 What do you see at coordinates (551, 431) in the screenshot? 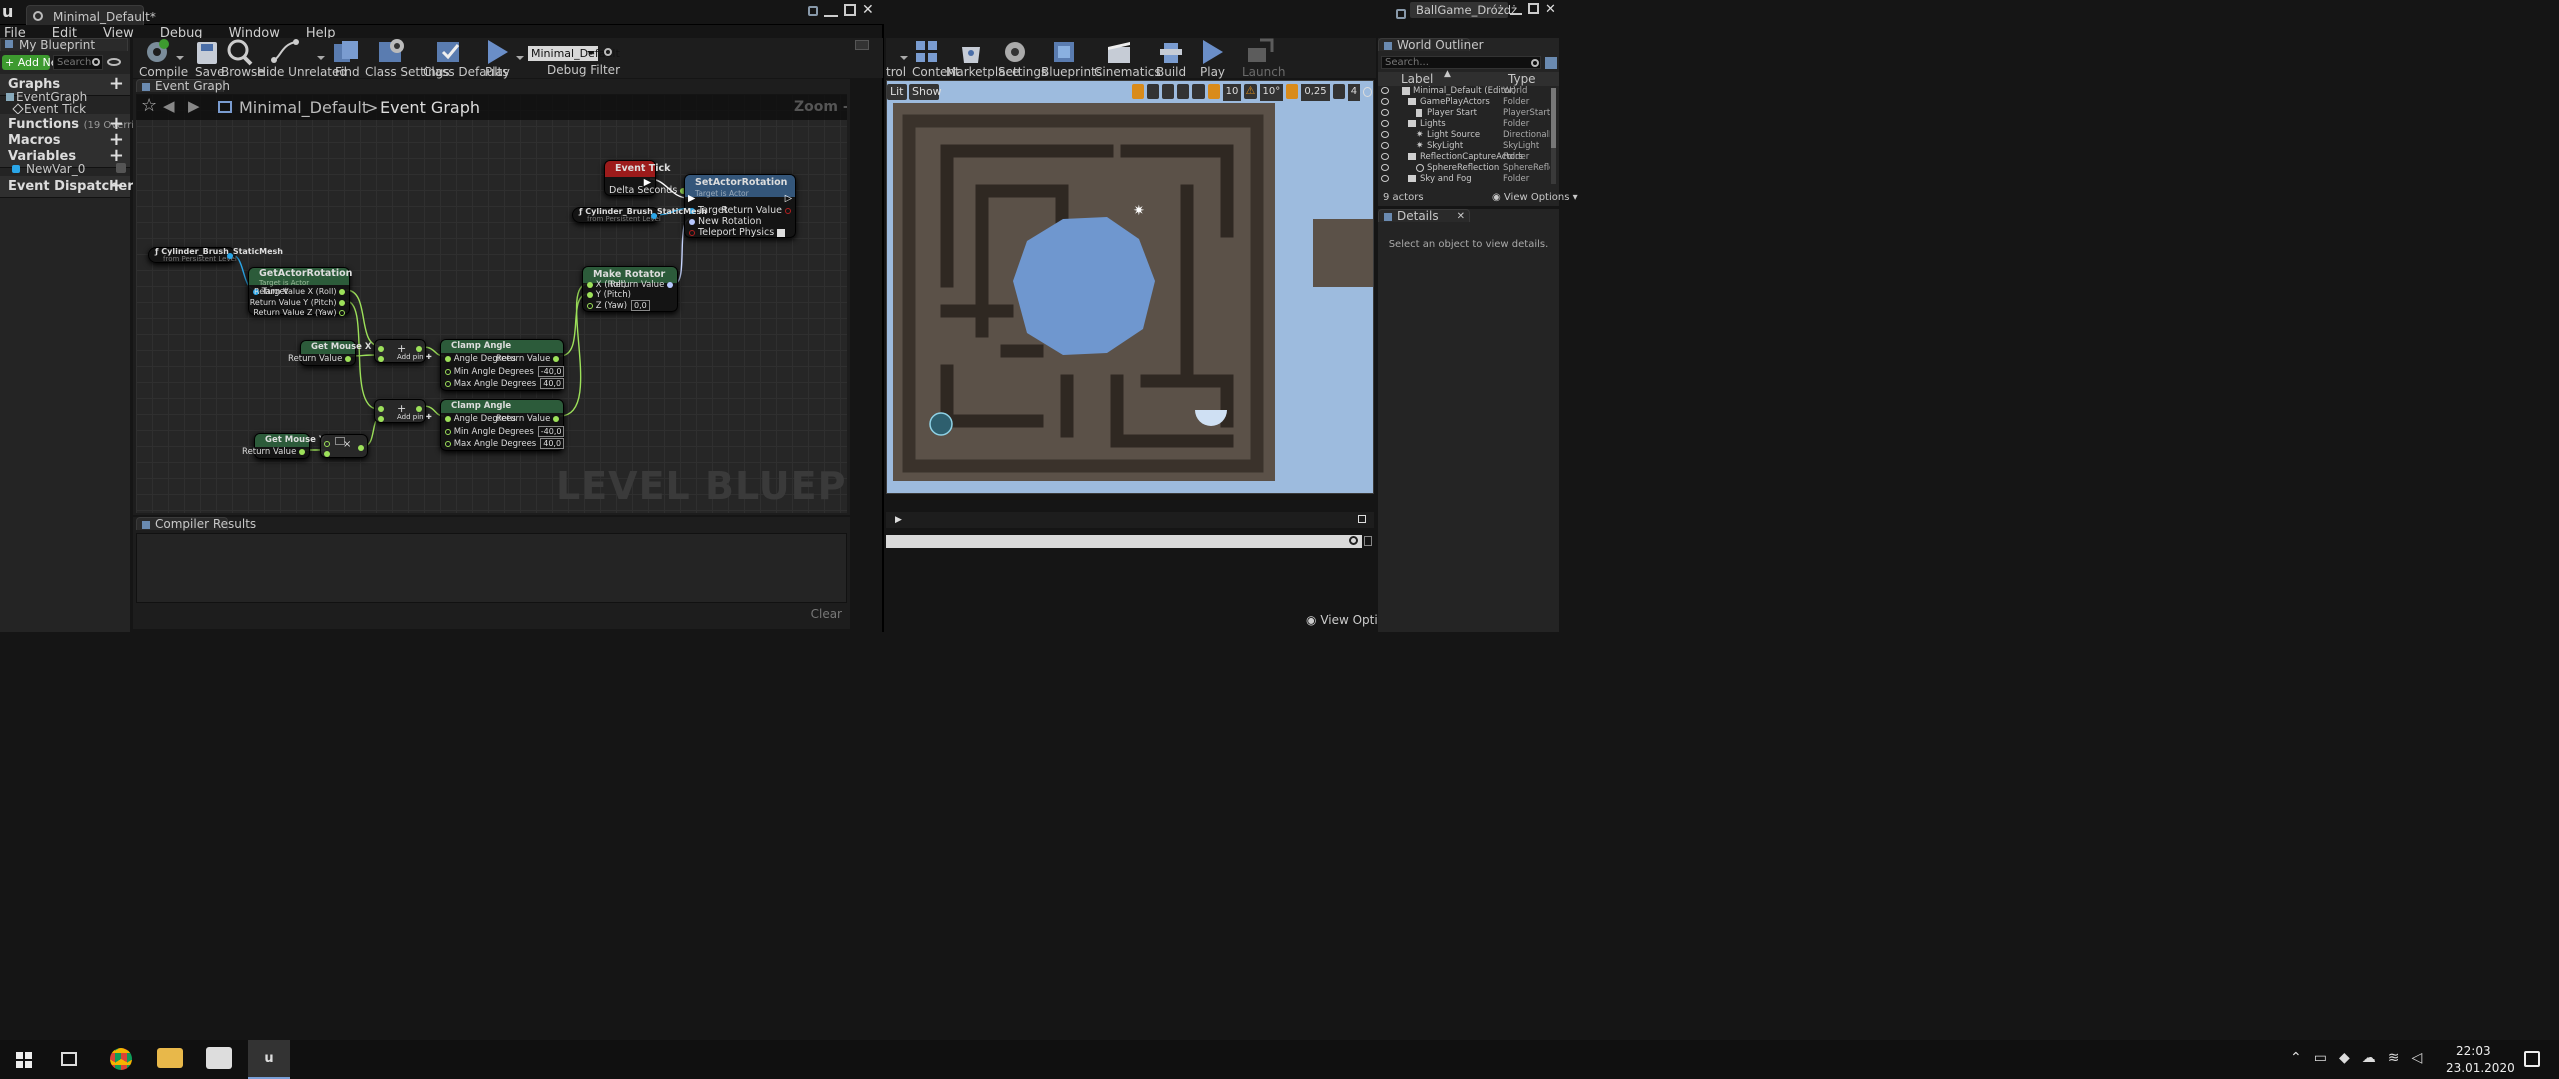
I see `ca2-min-input: -40,0` at bounding box center [551, 431].